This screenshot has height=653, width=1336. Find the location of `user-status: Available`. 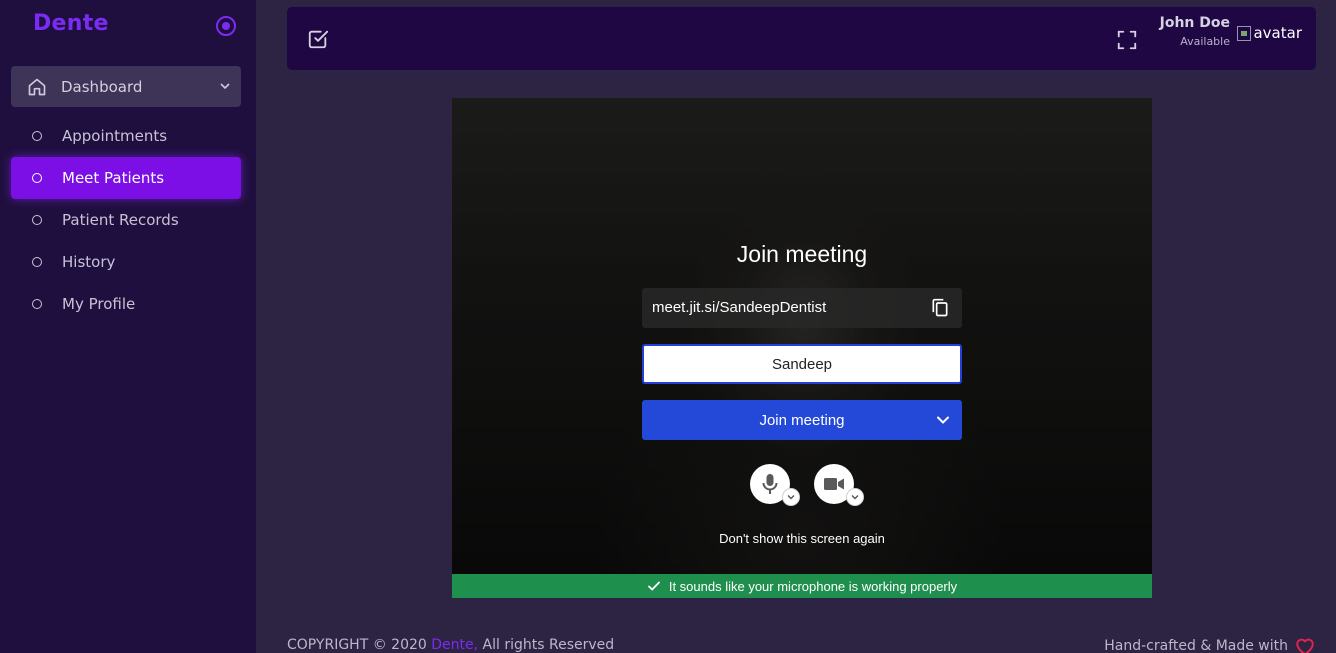

user-status: Available is located at coordinates (1205, 41).